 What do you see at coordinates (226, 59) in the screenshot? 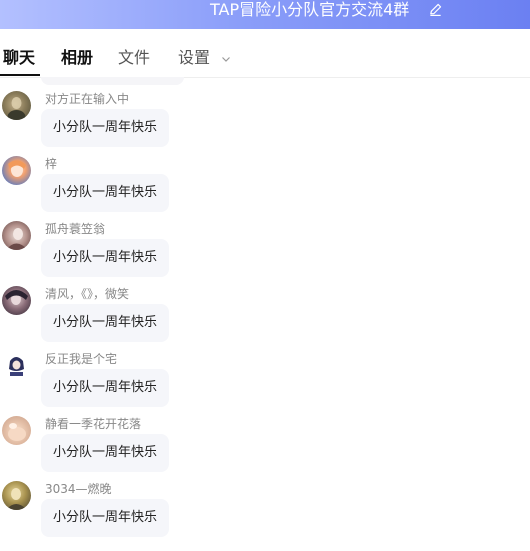
I see `chevron-down-icon` at bounding box center [226, 59].